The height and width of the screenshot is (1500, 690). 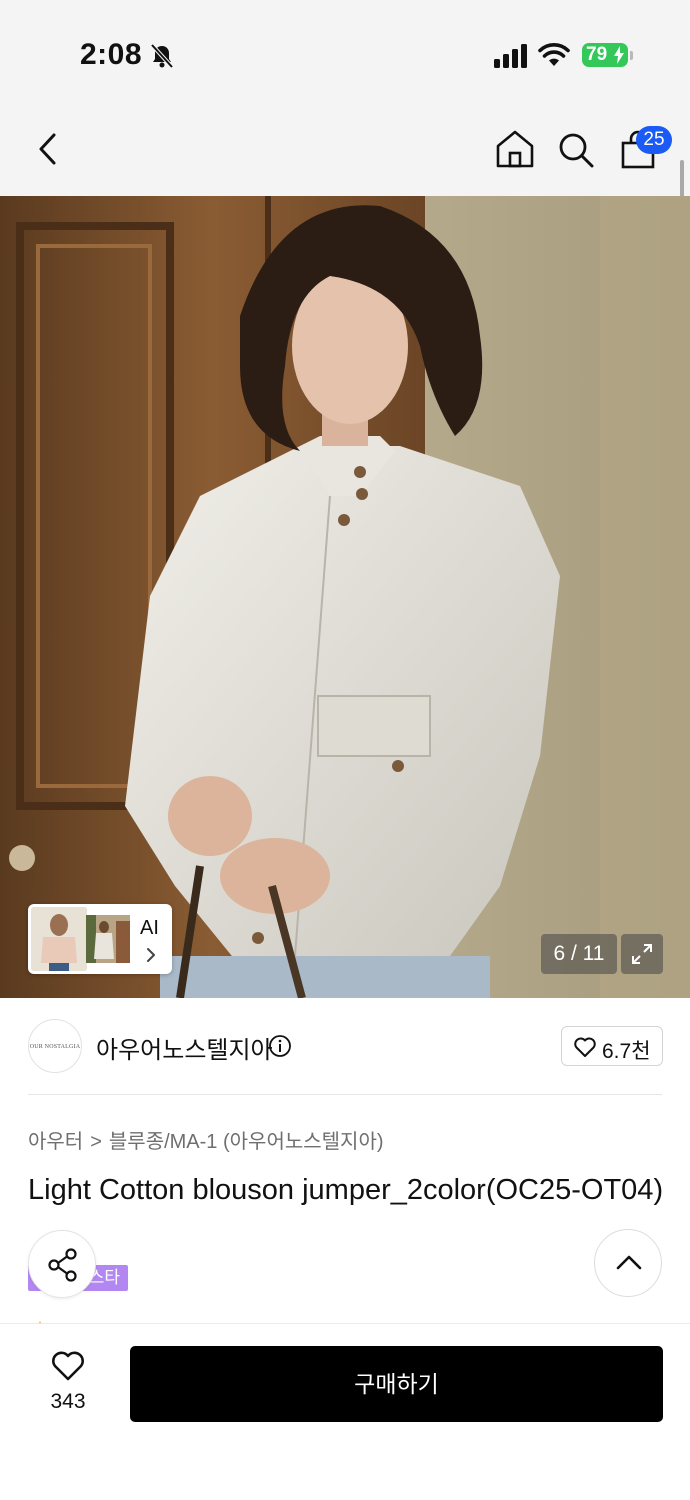 I want to click on brand-name: 아우어노스텔지아, so click(x=184, y=1047).